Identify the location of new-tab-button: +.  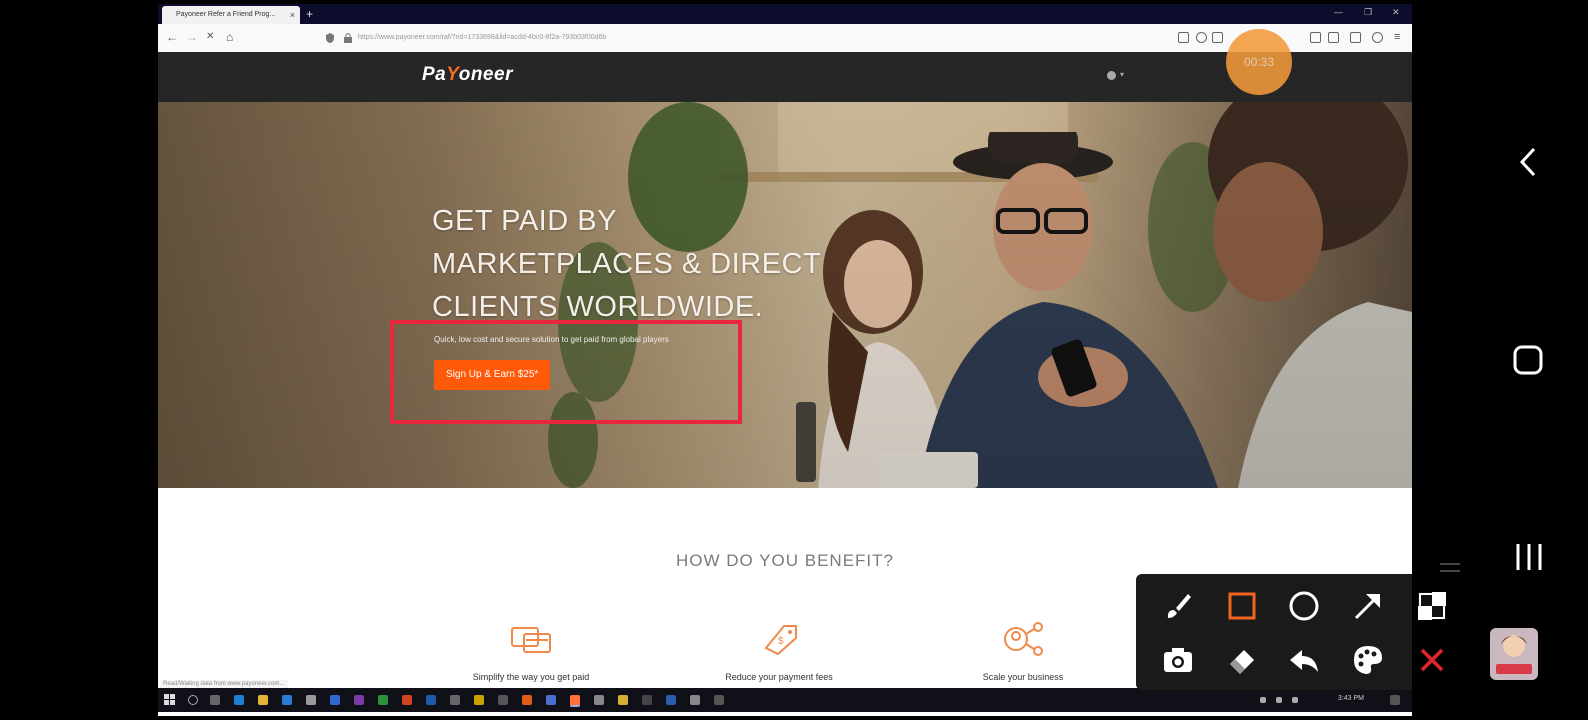
(309, 14).